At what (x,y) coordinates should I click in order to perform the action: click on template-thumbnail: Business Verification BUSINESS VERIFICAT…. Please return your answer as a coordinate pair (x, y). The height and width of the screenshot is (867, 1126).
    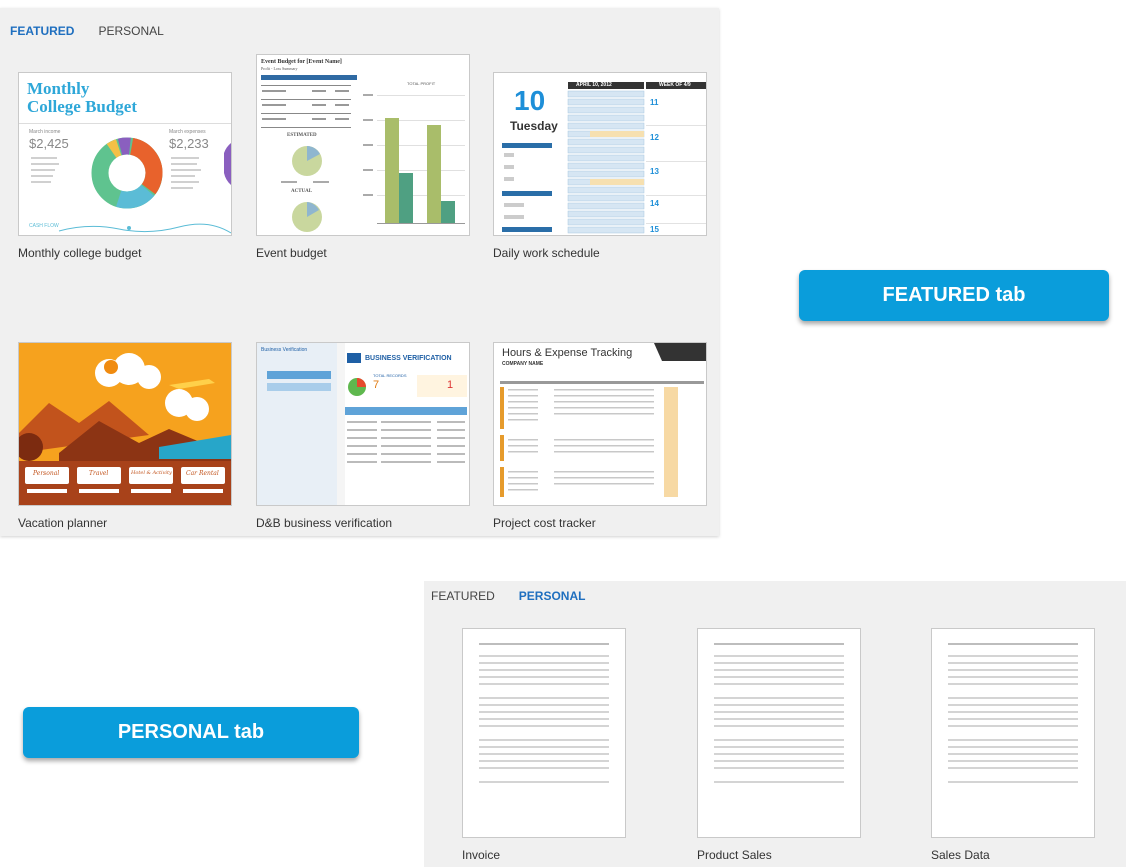
    Looking at the image, I should click on (363, 424).